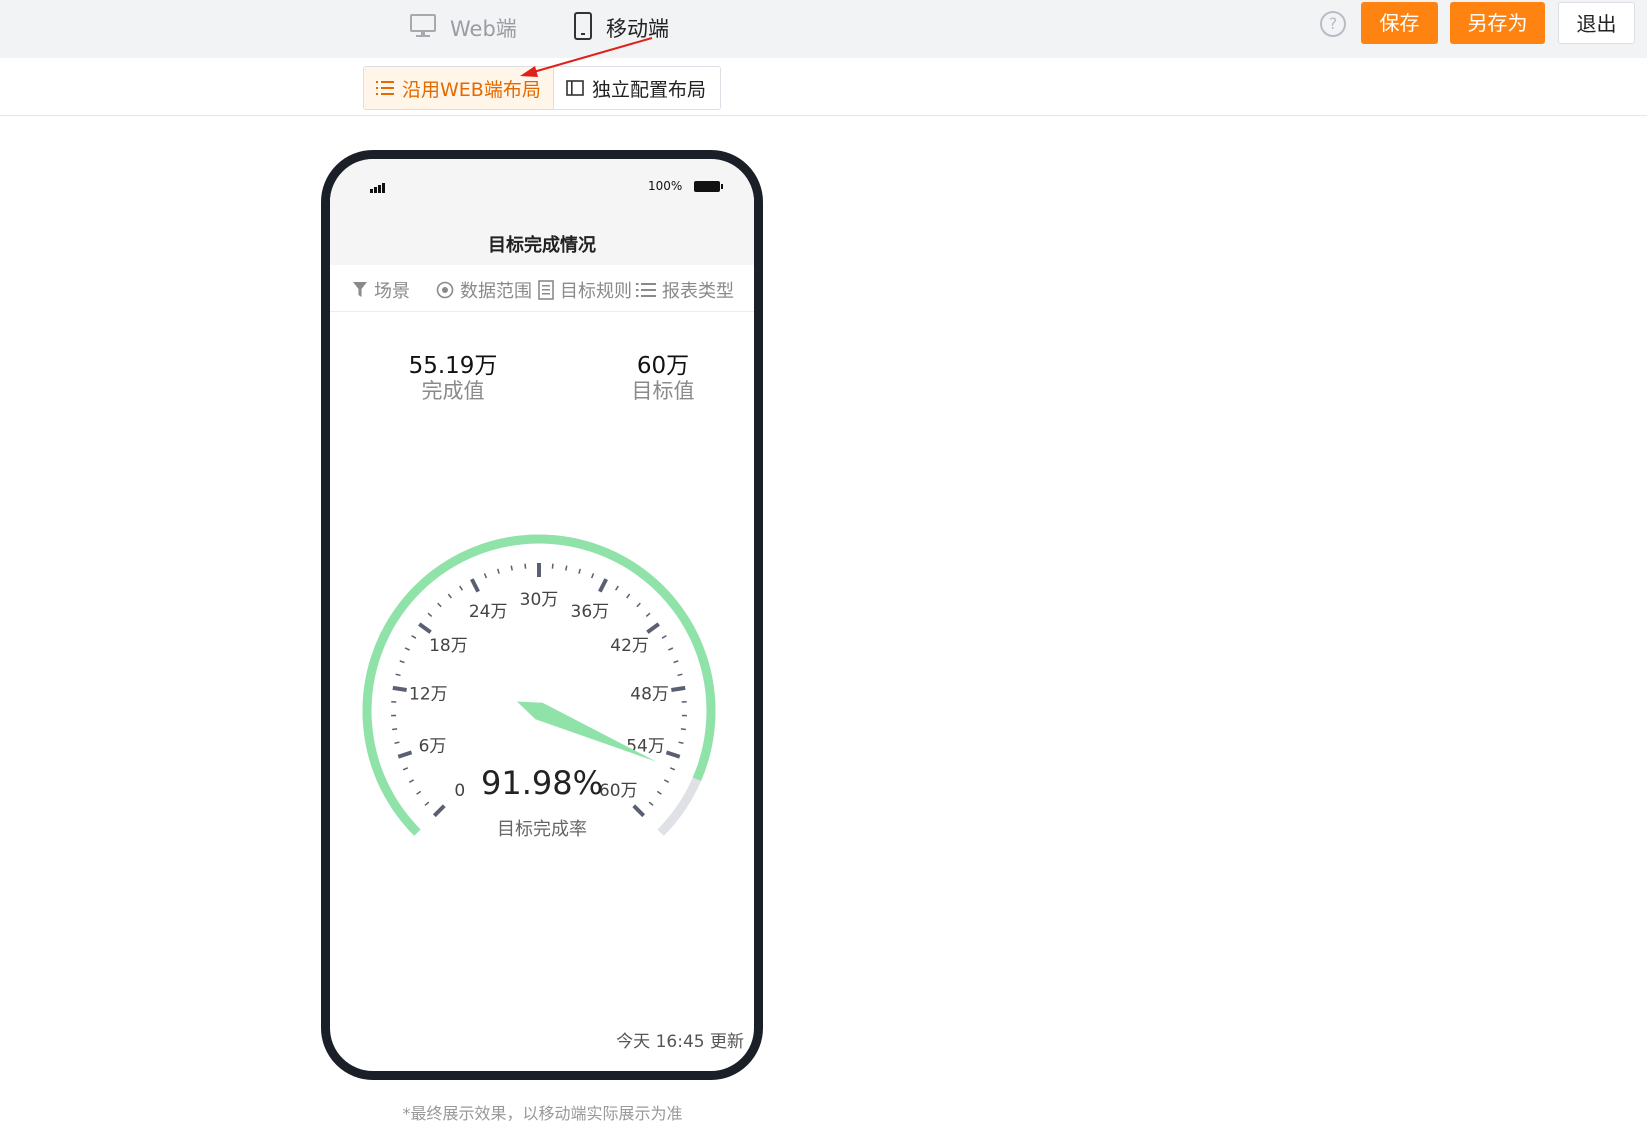  I want to click on filter-data-range: 数据范围, so click(484, 290).